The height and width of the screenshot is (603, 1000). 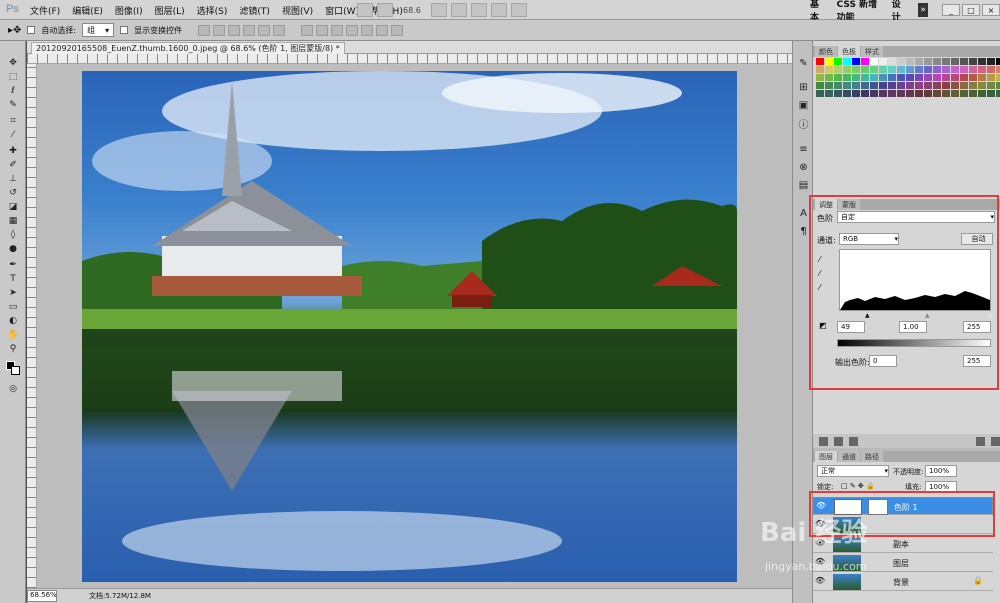 What do you see at coordinates (908, 80) in the screenshot?
I see `swatch-grid` at bounding box center [908, 80].